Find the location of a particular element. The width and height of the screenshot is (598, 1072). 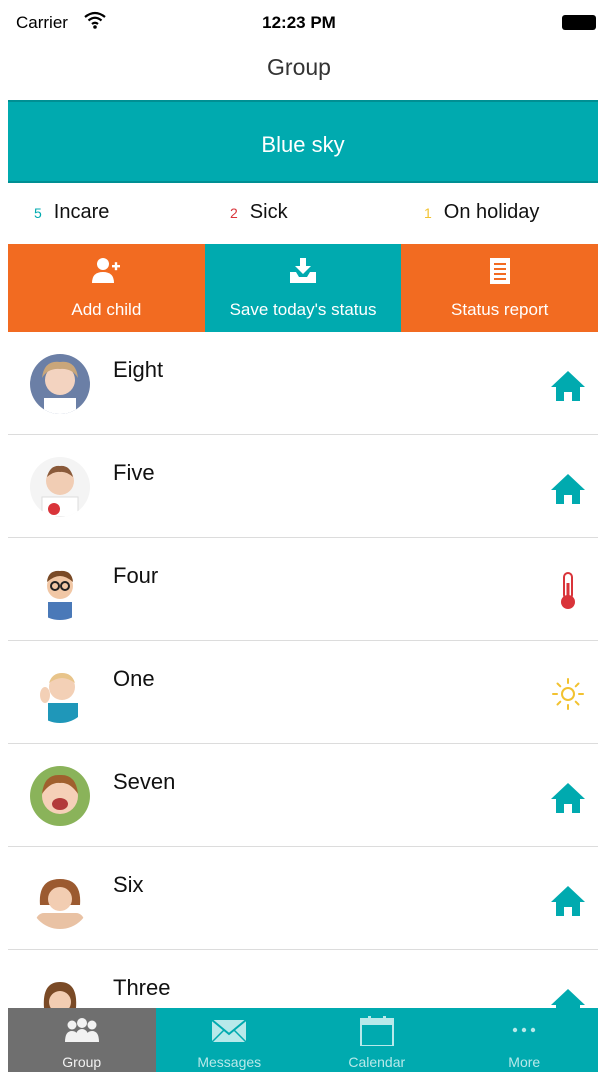

add-user-icon is located at coordinates (106, 270).